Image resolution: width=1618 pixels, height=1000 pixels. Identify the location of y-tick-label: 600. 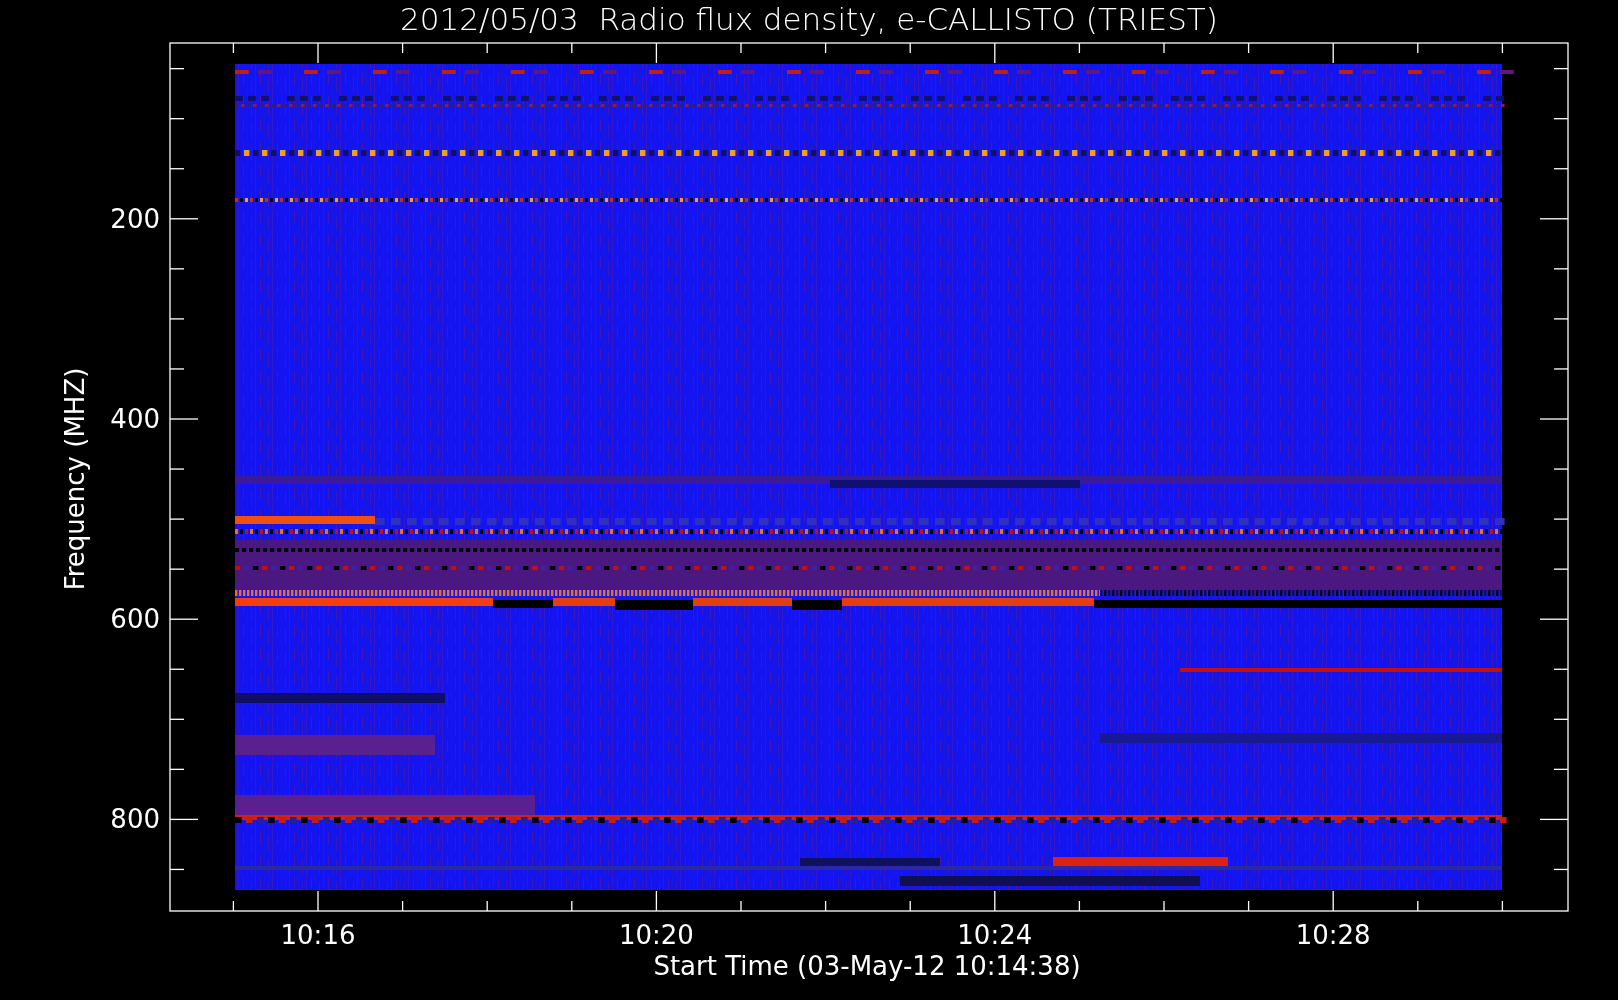
(135, 619).